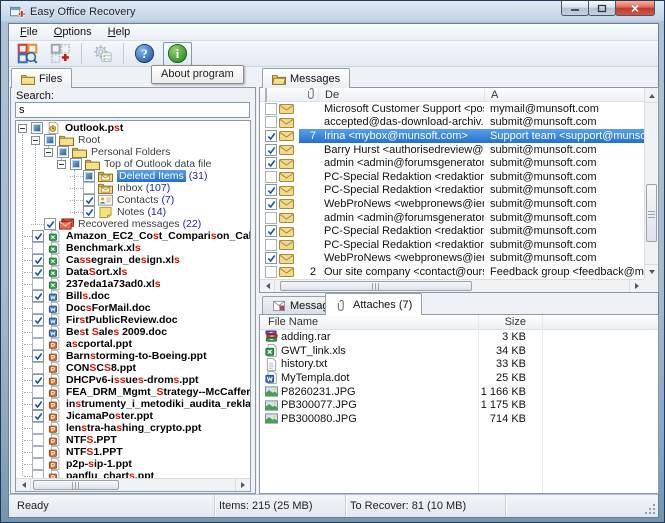  Describe the element at coordinates (651, 95) in the screenshot. I see `scroll-up-button` at that location.